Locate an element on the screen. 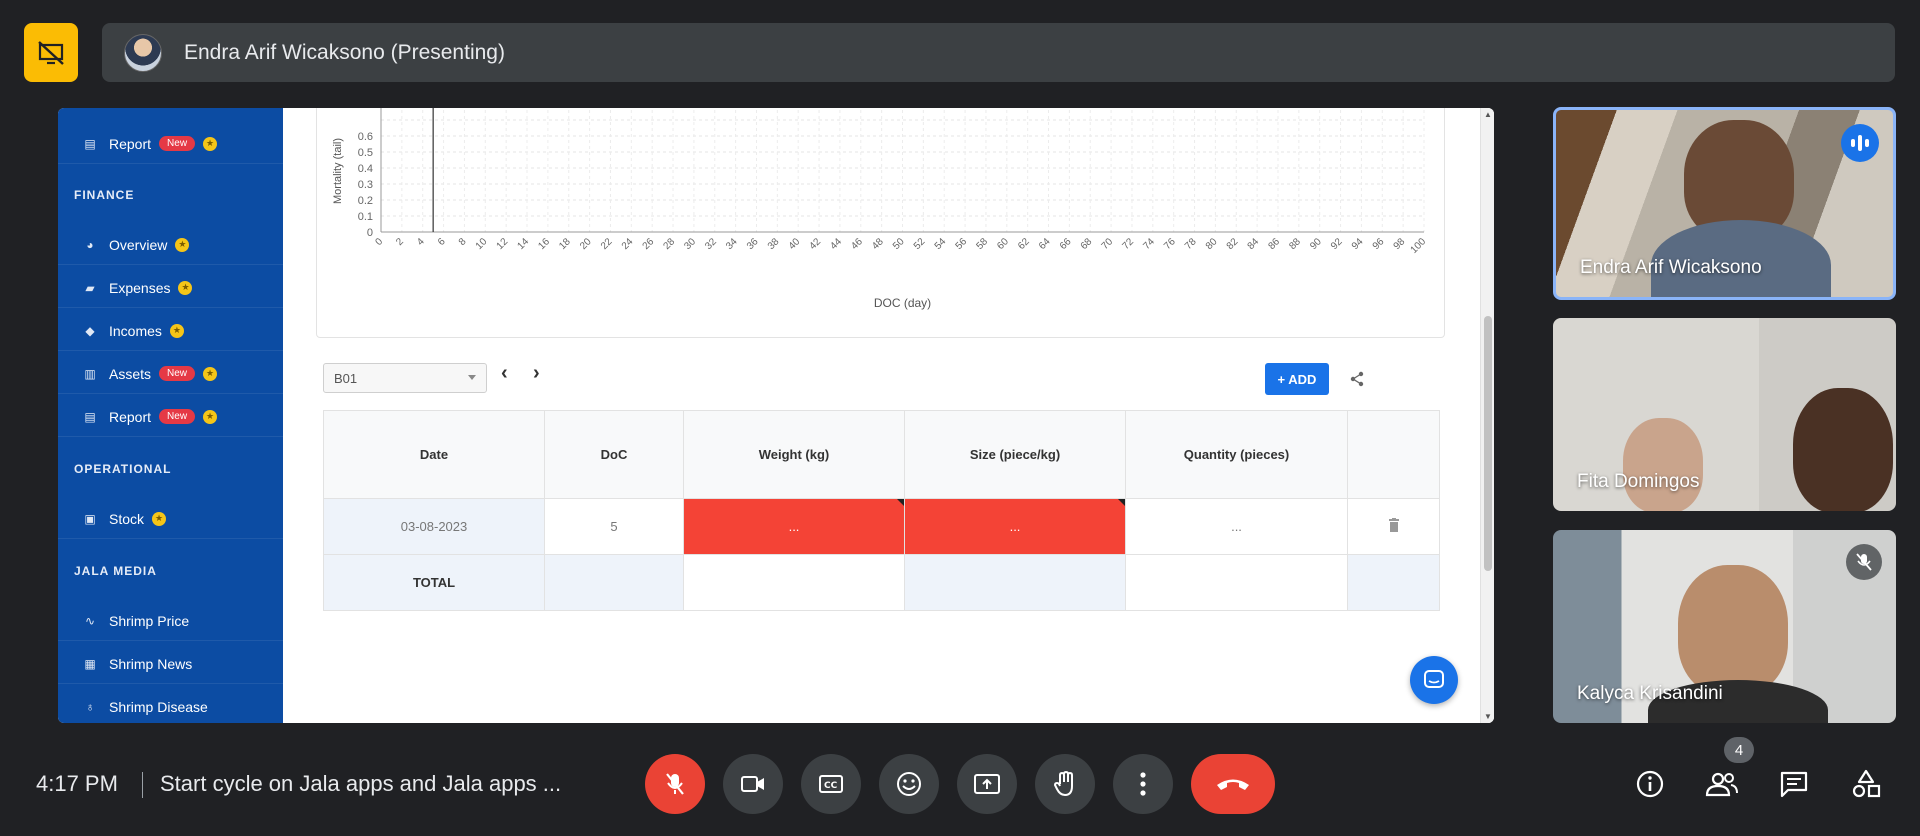 Image resolution: width=1920 pixels, height=836 pixels. x-tick-label: 24 is located at coordinates (628, 244).